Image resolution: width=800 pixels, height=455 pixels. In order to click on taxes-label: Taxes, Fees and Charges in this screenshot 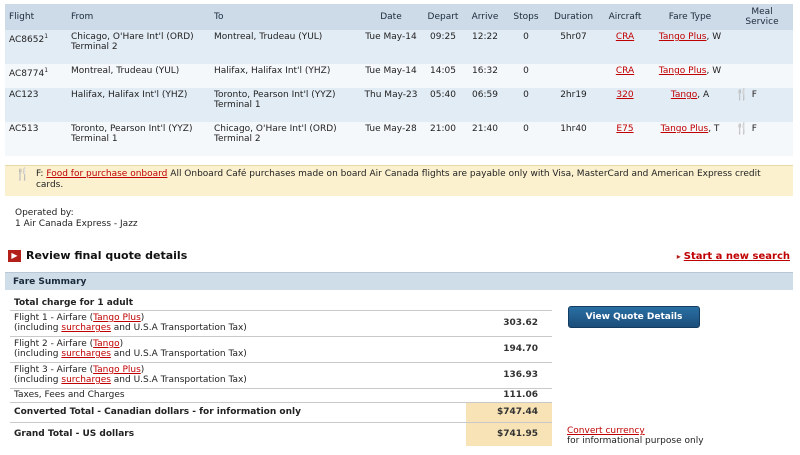, I will do `click(238, 395)`.